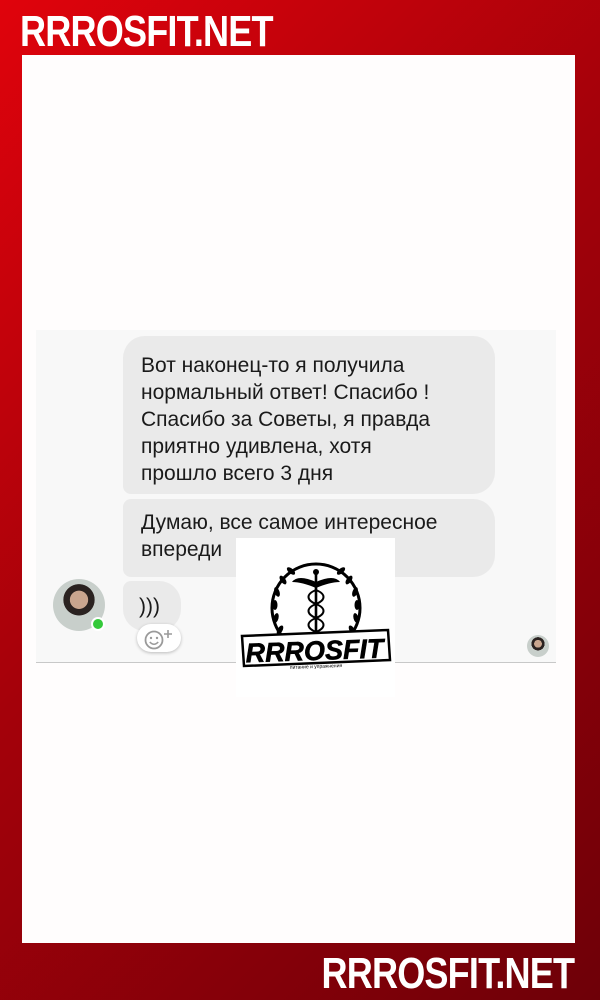 The image size is (600, 1000). I want to click on sender-avatar, so click(79, 605).